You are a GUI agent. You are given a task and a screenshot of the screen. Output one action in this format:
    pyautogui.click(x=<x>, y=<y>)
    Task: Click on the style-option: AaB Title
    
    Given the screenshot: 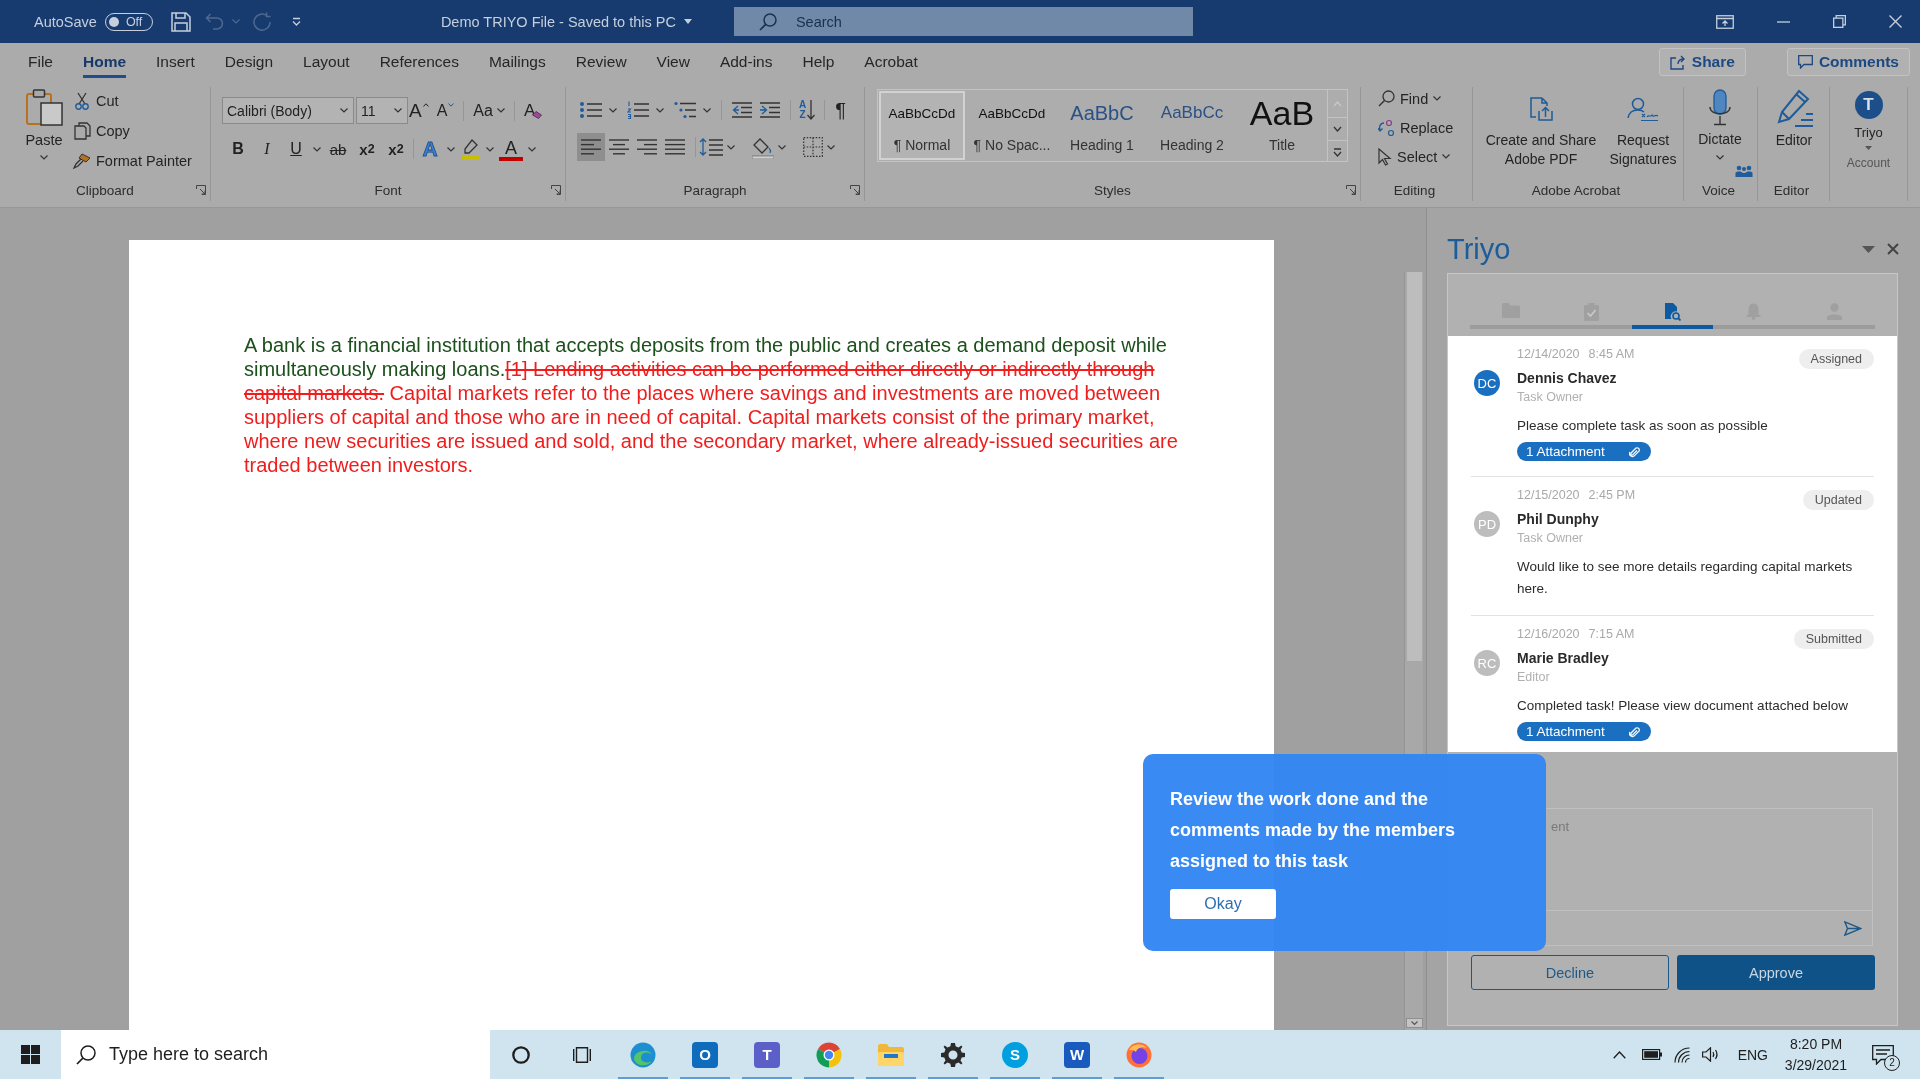 What is the action you would take?
    pyautogui.click(x=1282, y=125)
    